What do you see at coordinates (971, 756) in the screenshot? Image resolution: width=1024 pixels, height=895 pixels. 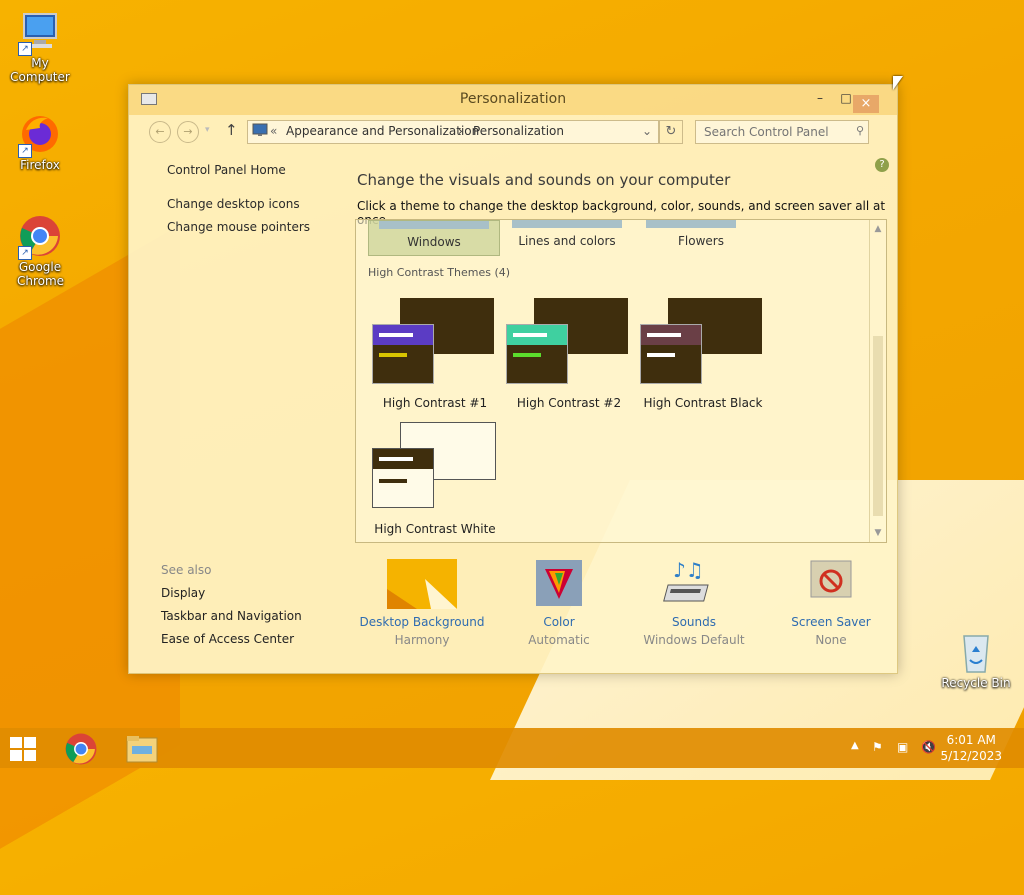 I see `clock-date: 5/12/2023` at bounding box center [971, 756].